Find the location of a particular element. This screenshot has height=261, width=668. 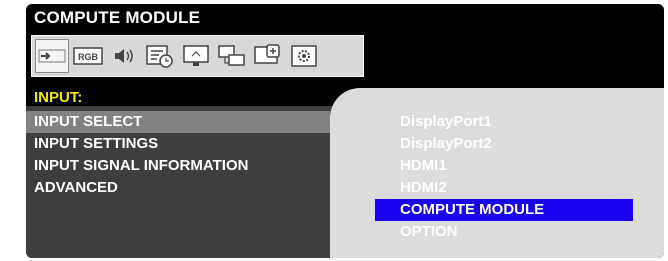

option-compute-module: COMPUTE MODULE is located at coordinates (504, 210).